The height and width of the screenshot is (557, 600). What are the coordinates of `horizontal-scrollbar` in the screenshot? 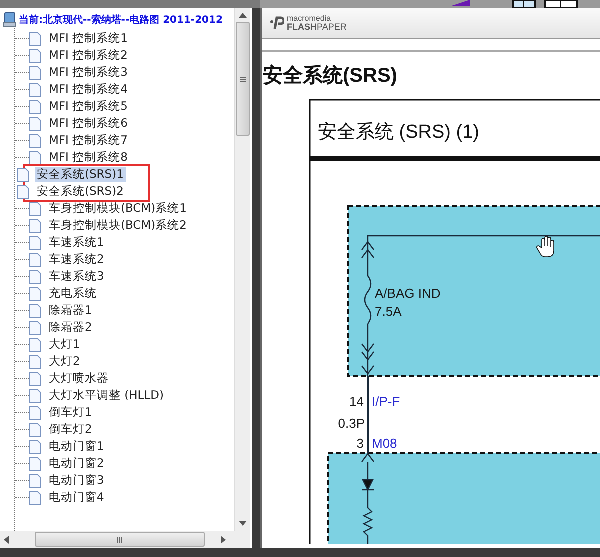 It's located at (125, 539).